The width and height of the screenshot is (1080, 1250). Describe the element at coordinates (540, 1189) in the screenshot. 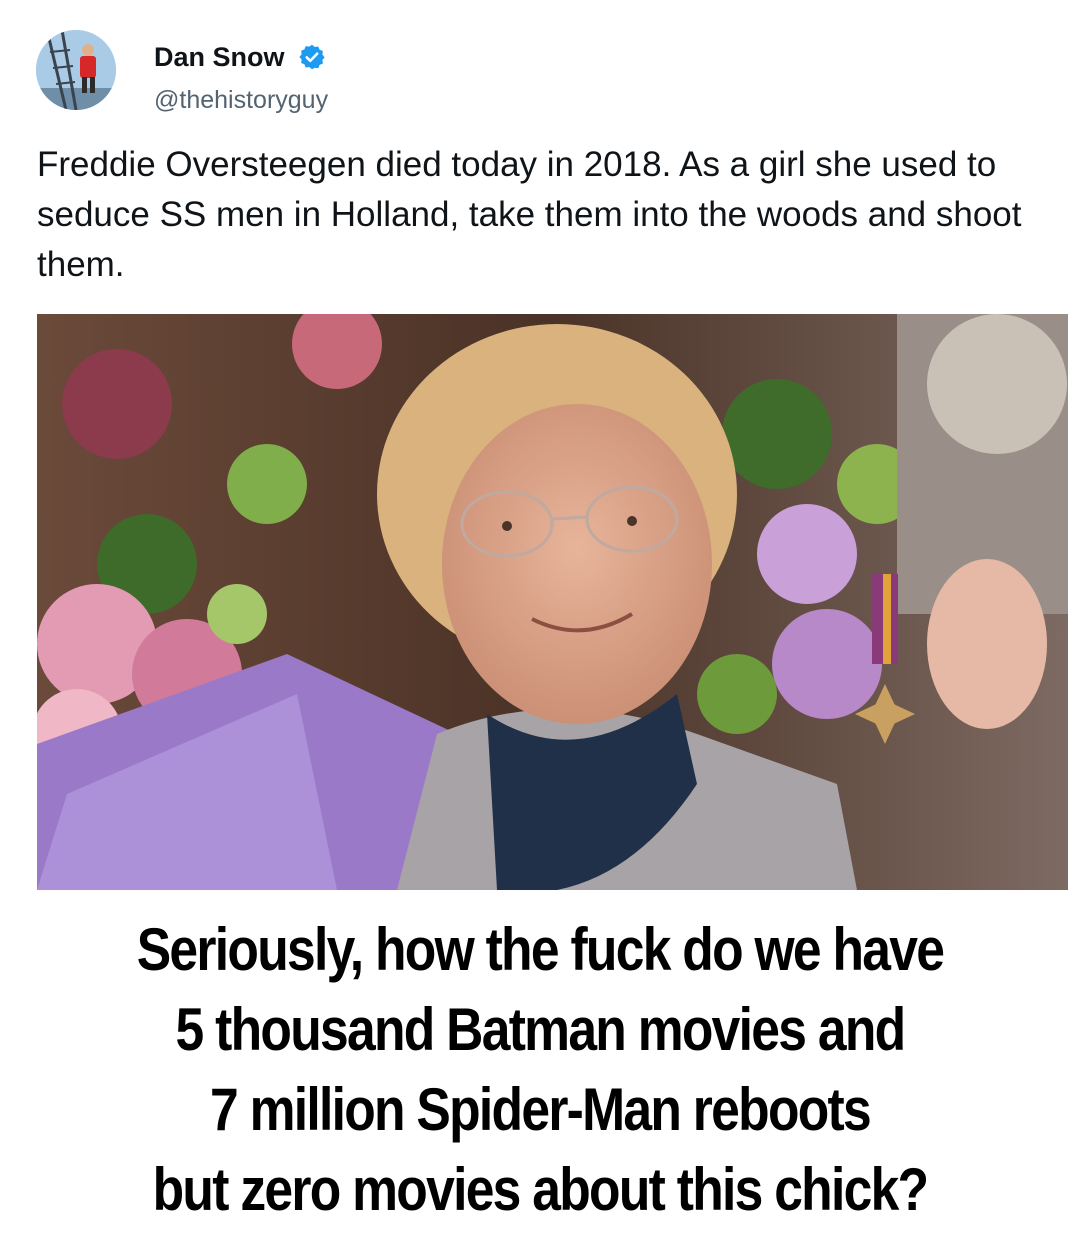

I see `caption-line: but zero movies about this chick?` at that location.